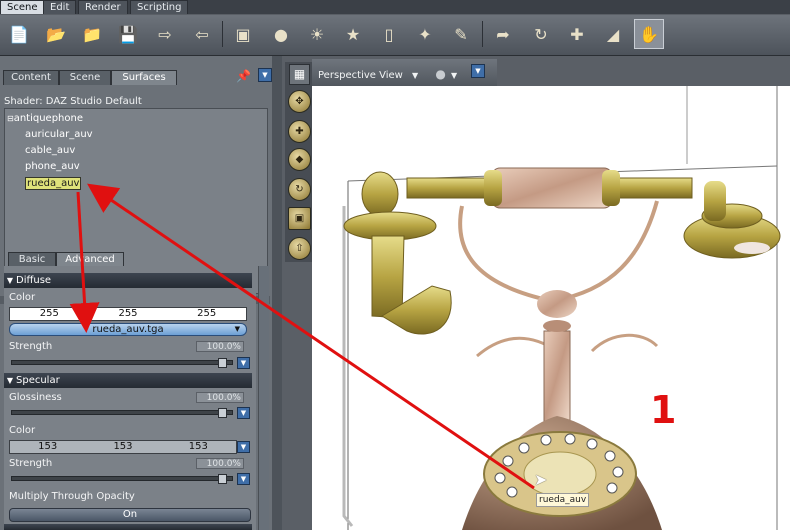 The image size is (790, 530). What do you see at coordinates (541, 479) in the screenshot?
I see `mouse-cursor-icon: ➤` at bounding box center [541, 479].